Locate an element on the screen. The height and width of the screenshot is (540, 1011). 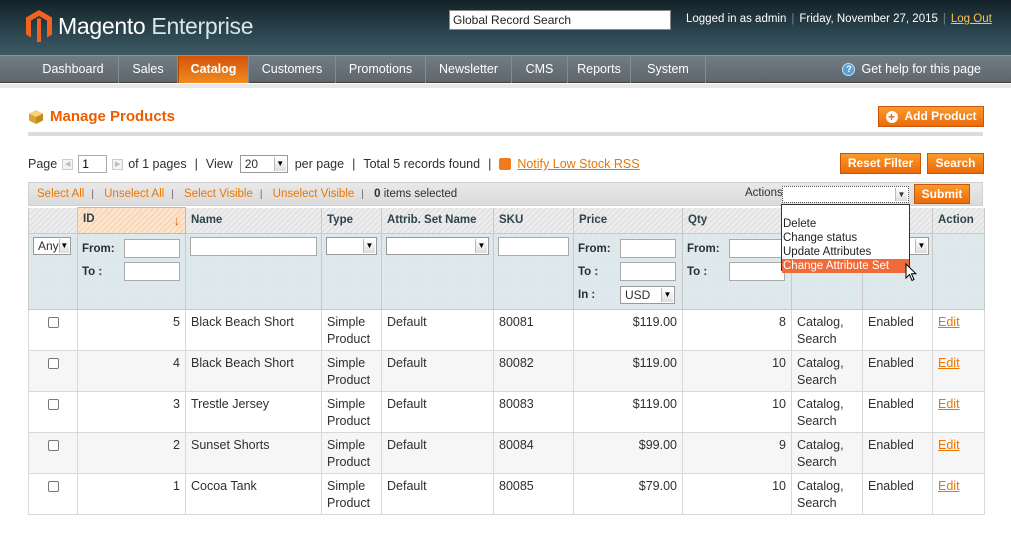
action-option-change-status: Change status is located at coordinates (845, 238).